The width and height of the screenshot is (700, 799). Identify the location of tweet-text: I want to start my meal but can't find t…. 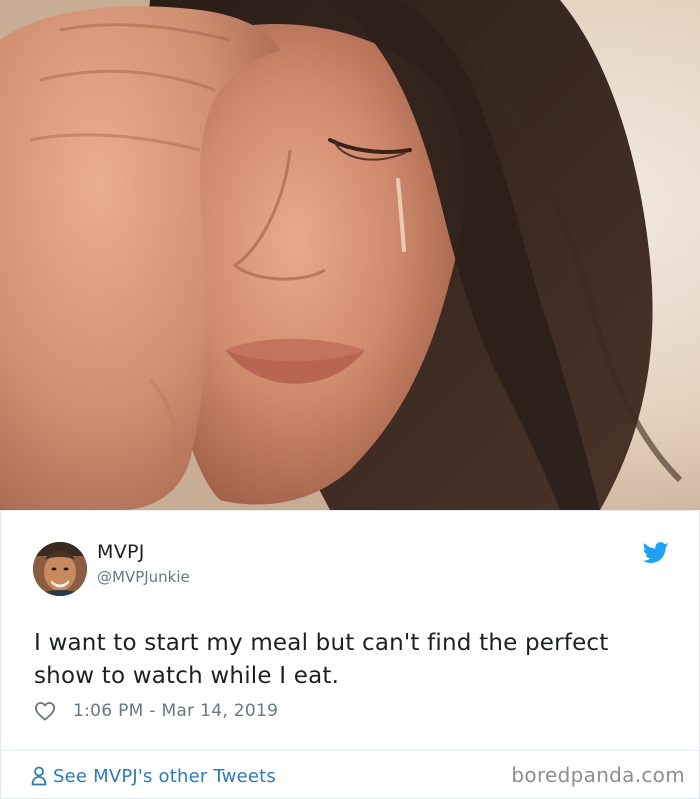
(321, 659).